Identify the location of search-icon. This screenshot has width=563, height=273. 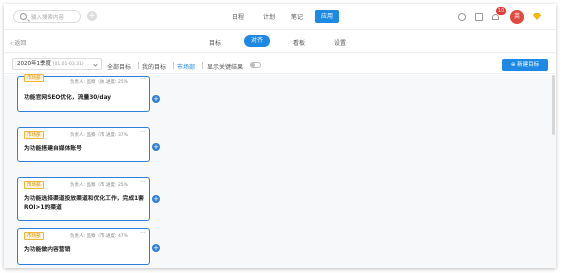
(23, 16).